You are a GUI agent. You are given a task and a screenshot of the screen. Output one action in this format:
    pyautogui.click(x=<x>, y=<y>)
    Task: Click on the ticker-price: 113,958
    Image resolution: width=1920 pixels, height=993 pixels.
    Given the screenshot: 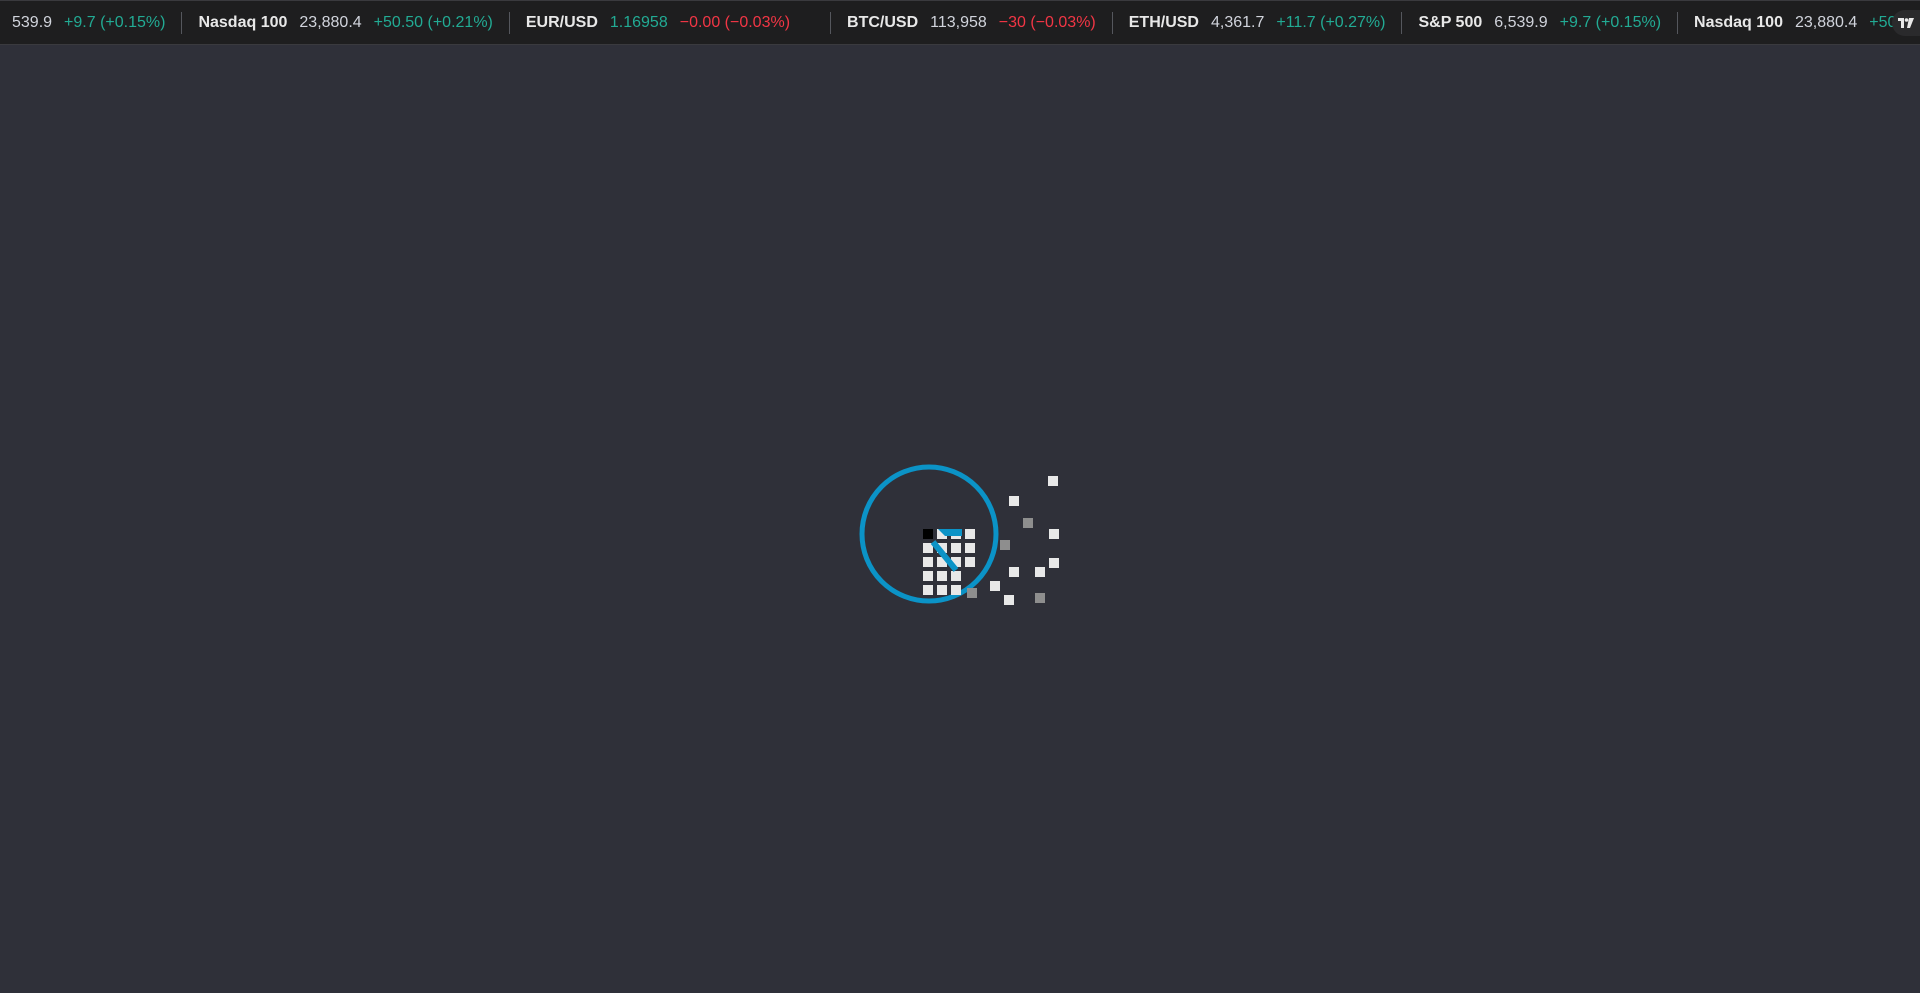 What is the action you would take?
    pyautogui.click(x=958, y=22)
    